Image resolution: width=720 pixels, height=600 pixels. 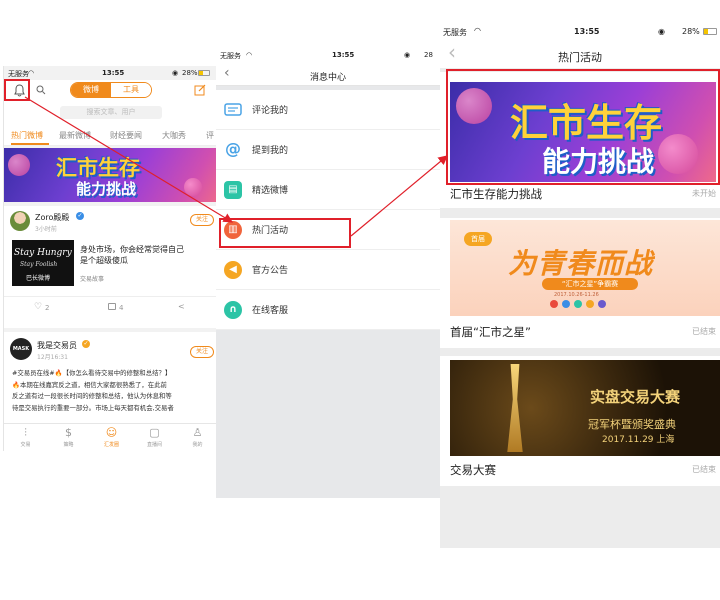 I want to click on promo-banner: 汇市生存 能力挑战, so click(x=111, y=175).